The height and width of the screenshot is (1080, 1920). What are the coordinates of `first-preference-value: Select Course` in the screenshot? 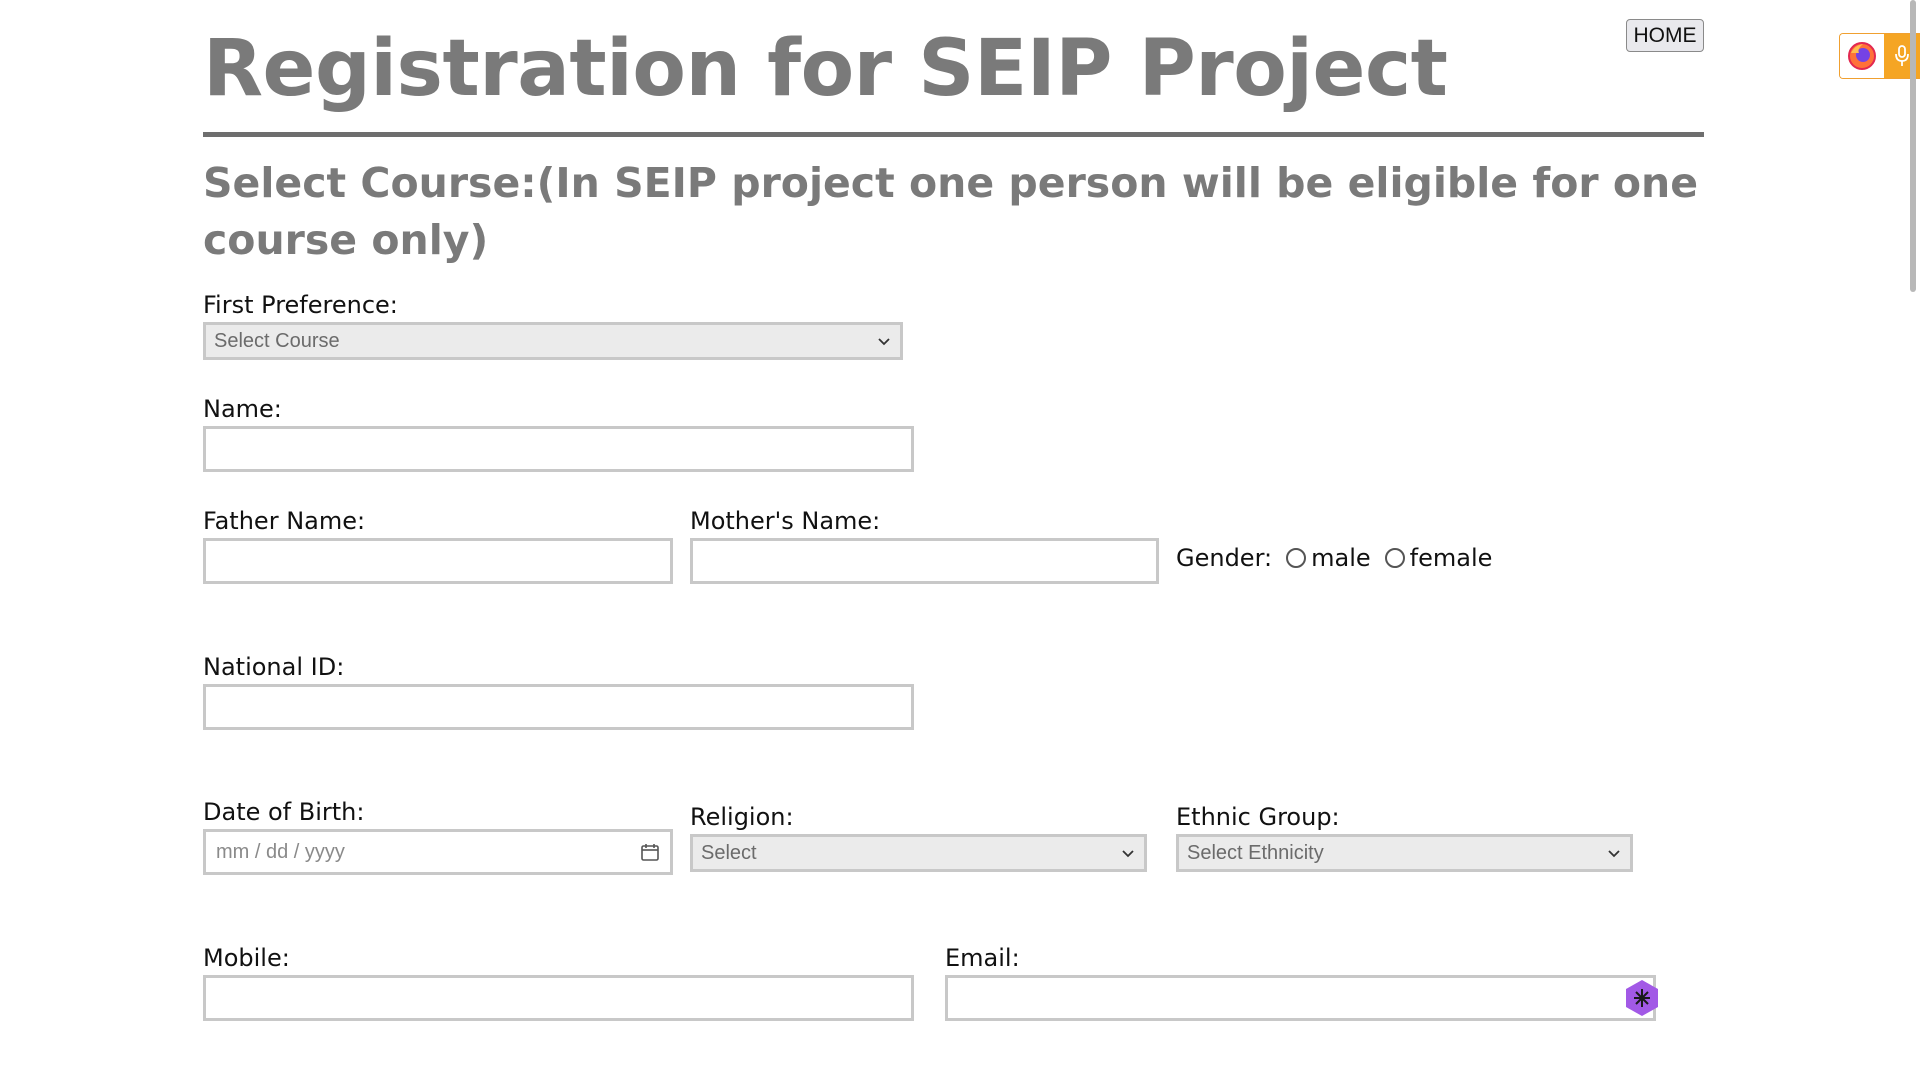 It's located at (277, 340).